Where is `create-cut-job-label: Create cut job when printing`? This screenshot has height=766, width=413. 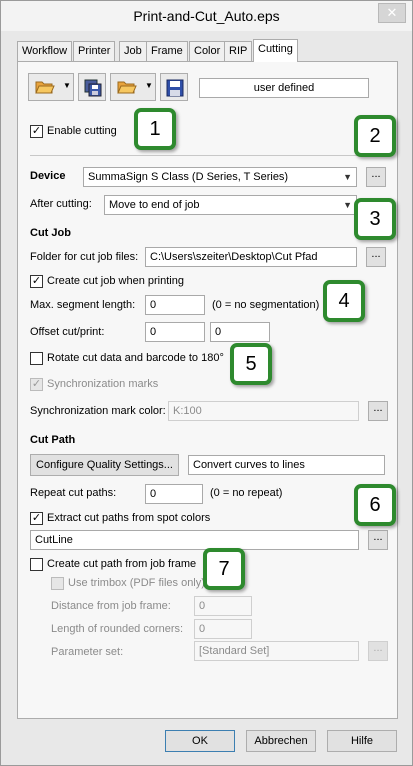
create-cut-job-label: Create cut job when printing is located at coordinates (115, 281).